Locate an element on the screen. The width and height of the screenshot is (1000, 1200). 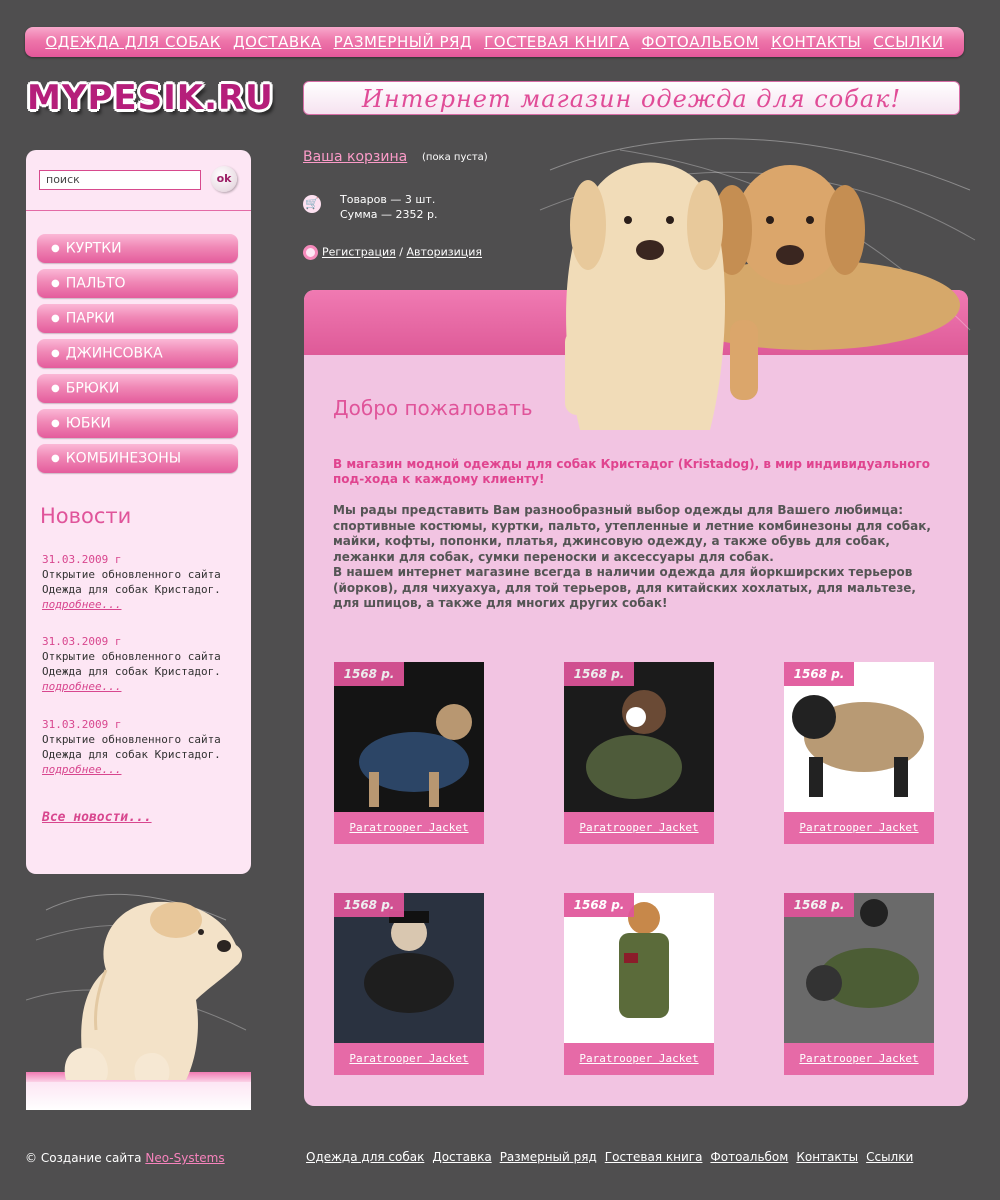
puppies-illustration is located at coordinates (757, 284).